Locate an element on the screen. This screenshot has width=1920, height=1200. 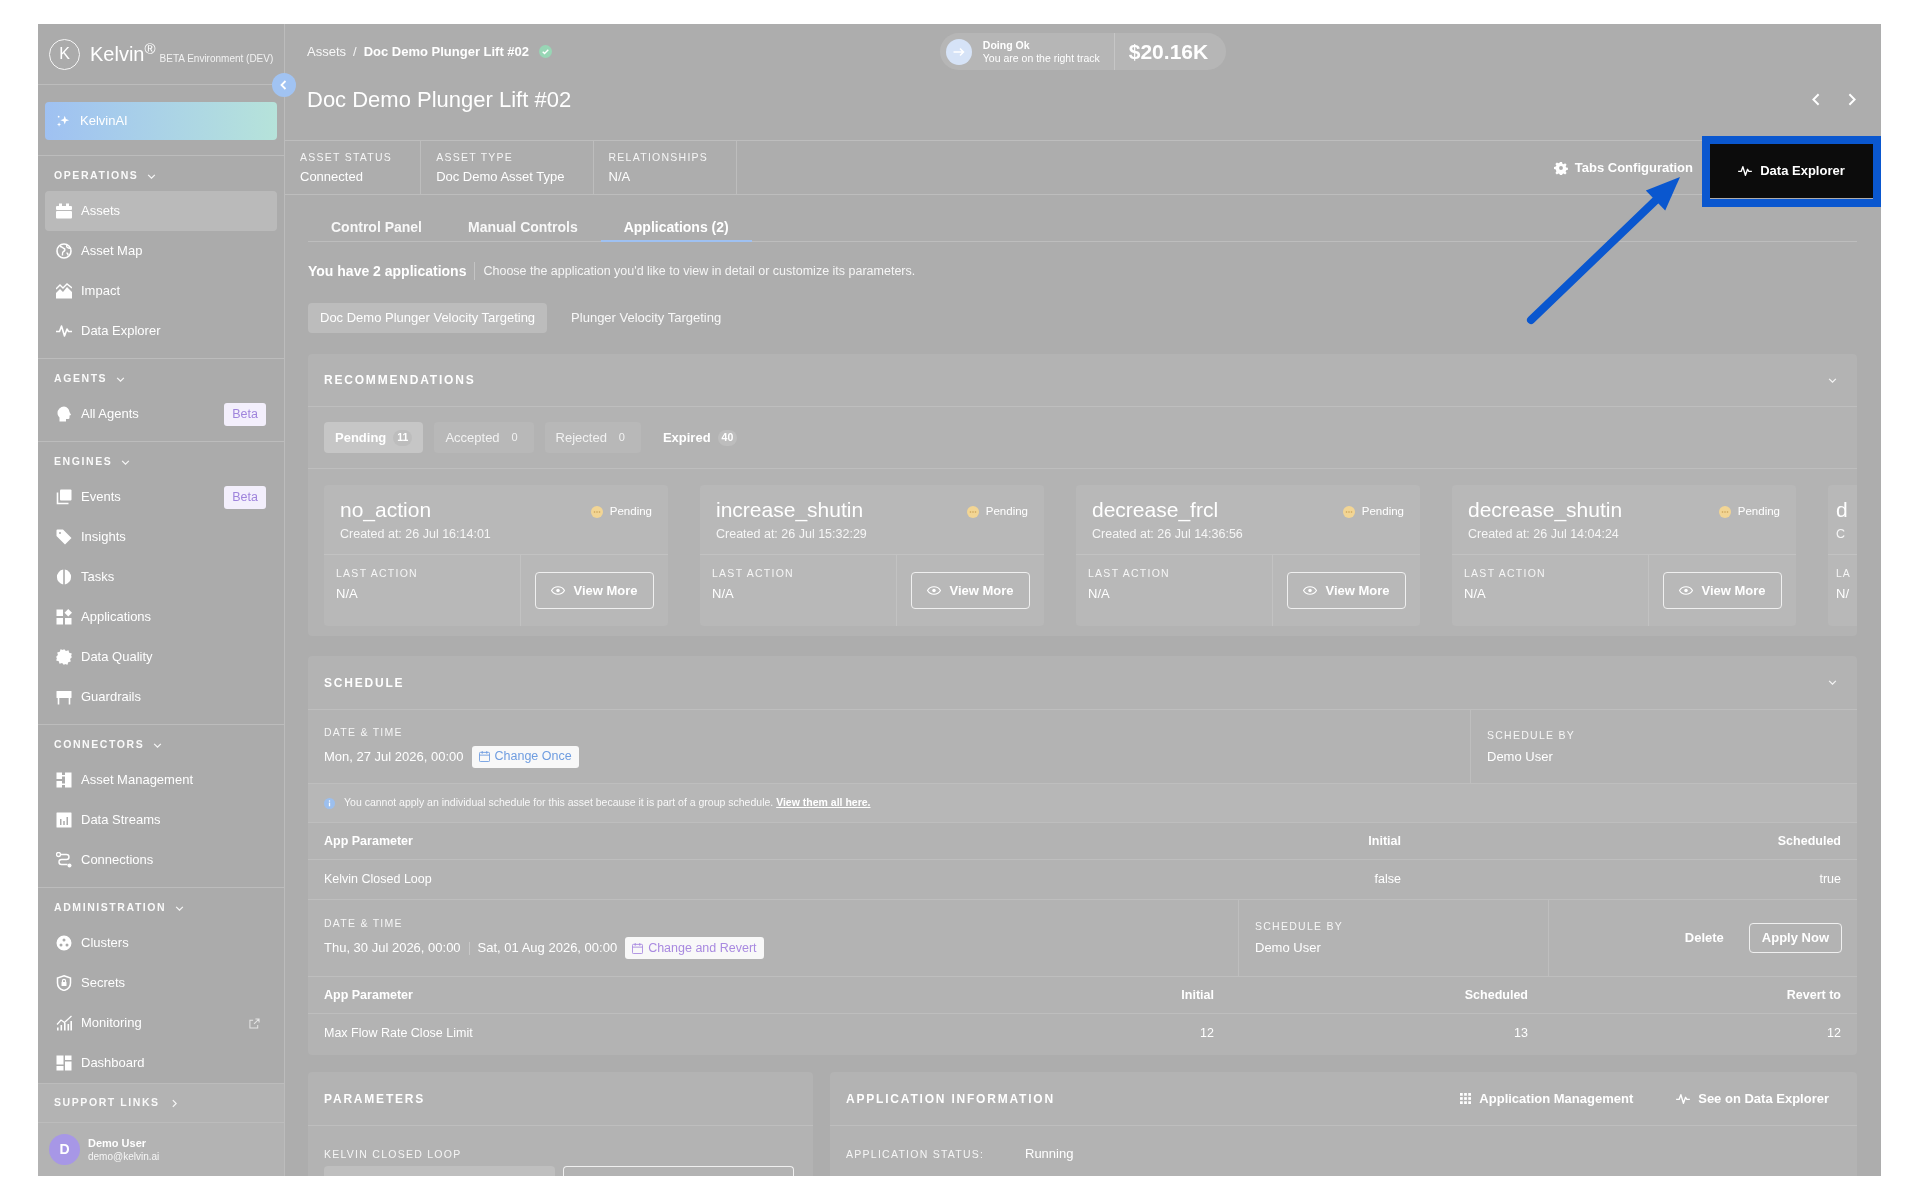
sidebar-item: Data Streams is located at coordinates (161, 820).